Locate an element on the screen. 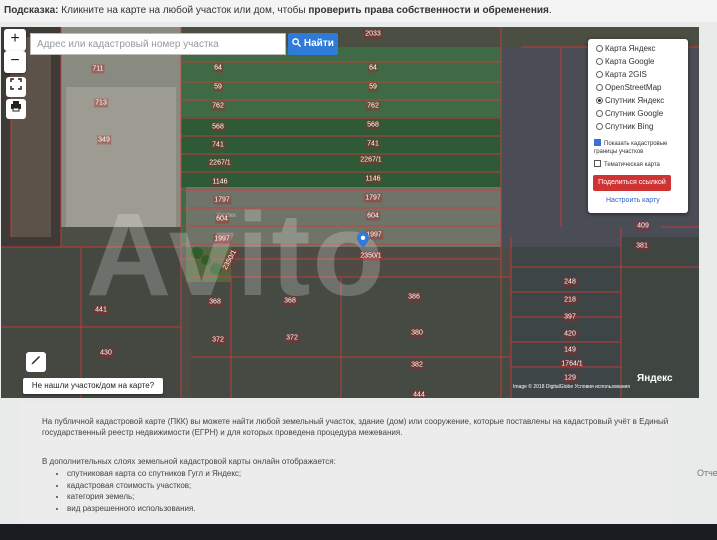  parcel-label: 349 is located at coordinates (104, 140).